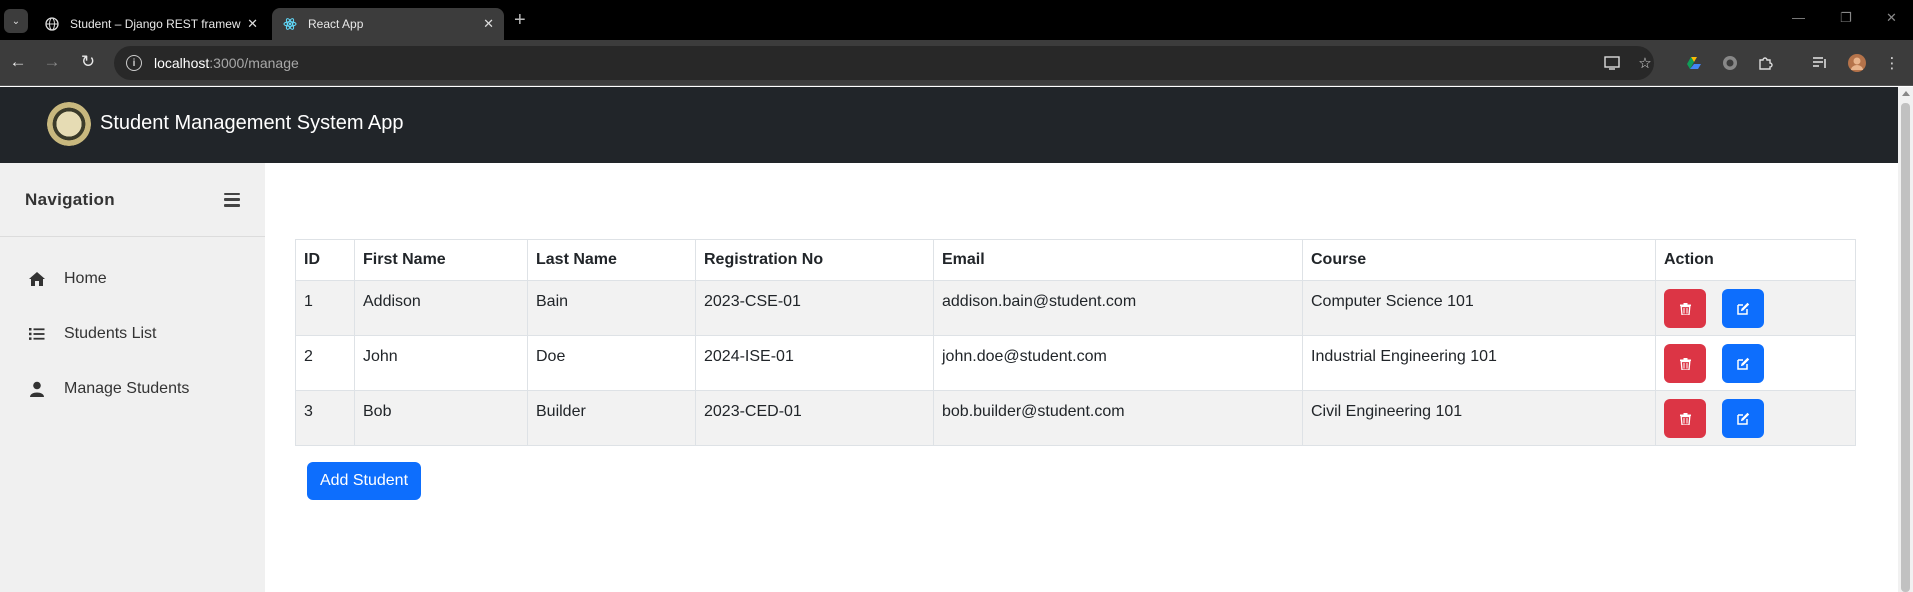 The height and width of the screenshot is (592, 1913). I want to click on add-student-button: Add Student, so click(364, 481).